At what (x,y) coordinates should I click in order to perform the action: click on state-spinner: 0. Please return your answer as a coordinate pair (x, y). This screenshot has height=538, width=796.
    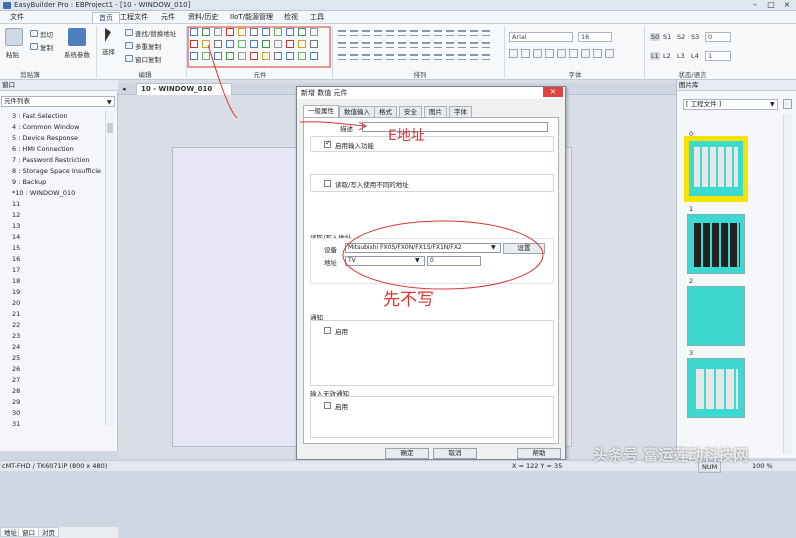
    Looking at the image, I should click on (718, 37).